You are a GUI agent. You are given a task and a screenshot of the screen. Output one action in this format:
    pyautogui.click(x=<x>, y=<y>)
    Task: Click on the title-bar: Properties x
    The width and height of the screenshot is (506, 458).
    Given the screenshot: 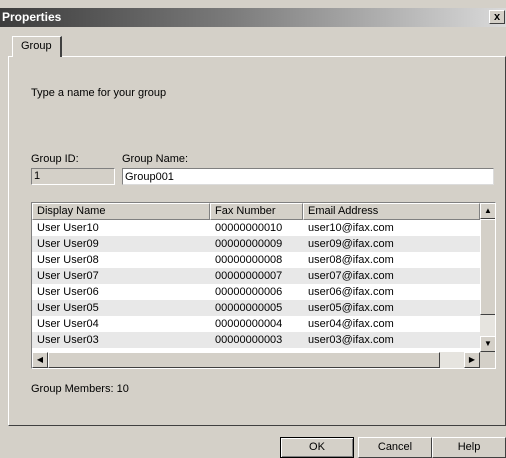 What is the action you would take?
    pyautogui.click(x=253, y=17)
    